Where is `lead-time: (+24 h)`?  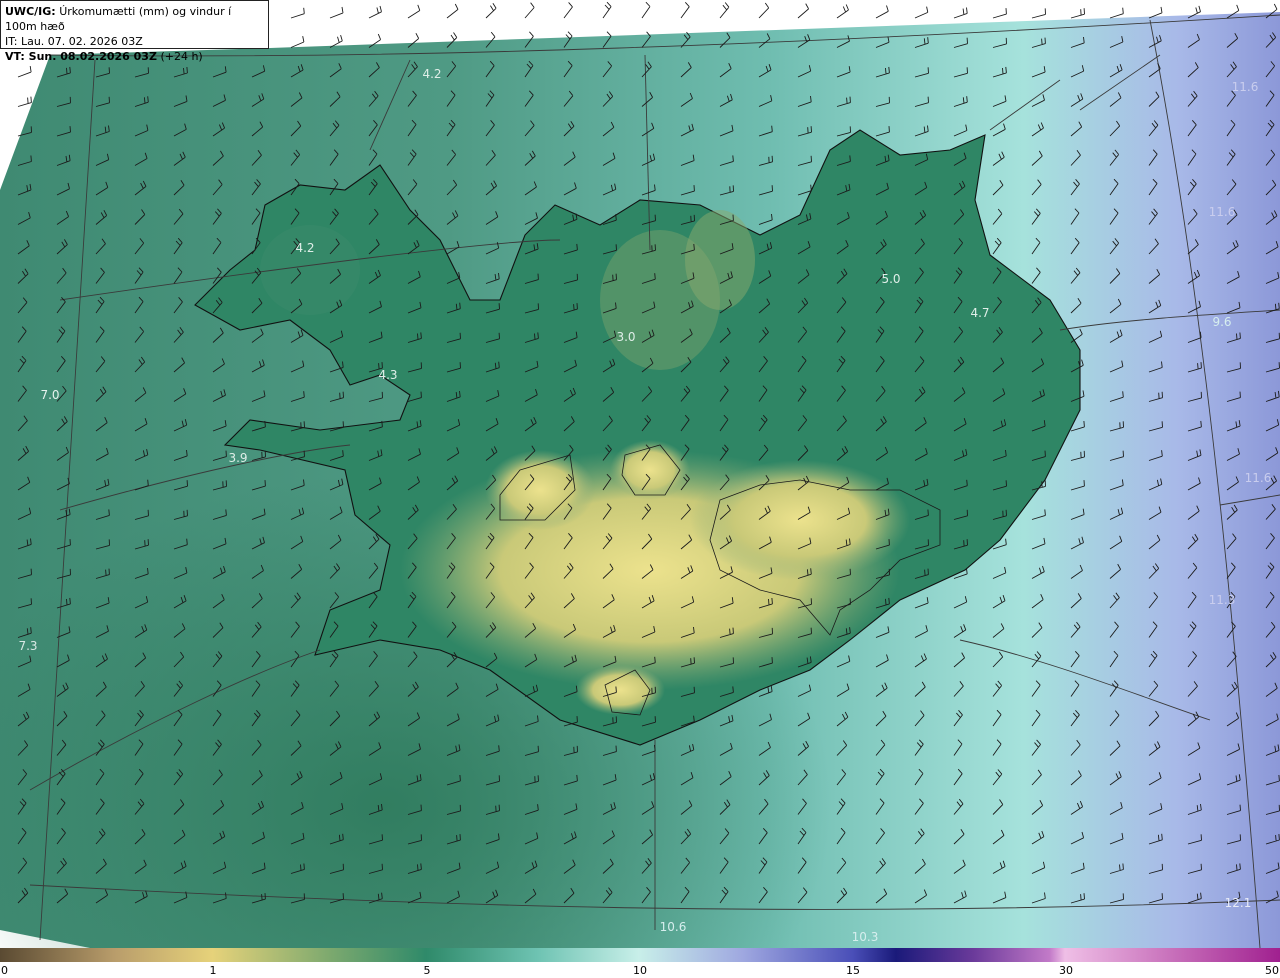
lead-time: (+24 h) is located at coordinates (181, 56).